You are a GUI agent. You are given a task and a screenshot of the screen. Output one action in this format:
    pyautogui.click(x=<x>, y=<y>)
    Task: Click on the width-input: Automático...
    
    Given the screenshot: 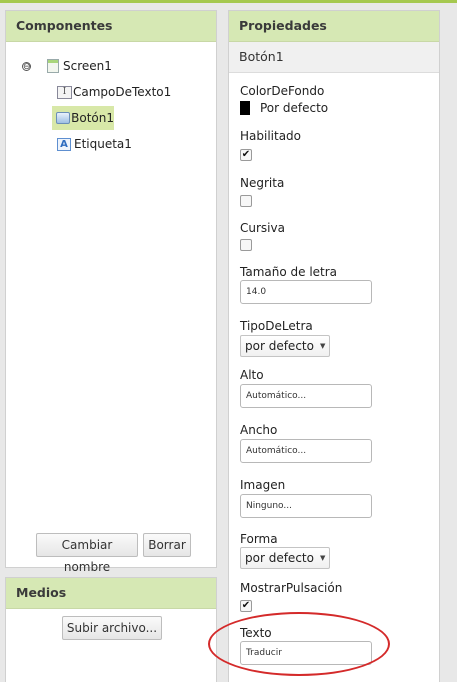 What is the action you would take?
    pyautogui.click(x=306, y=451)
    